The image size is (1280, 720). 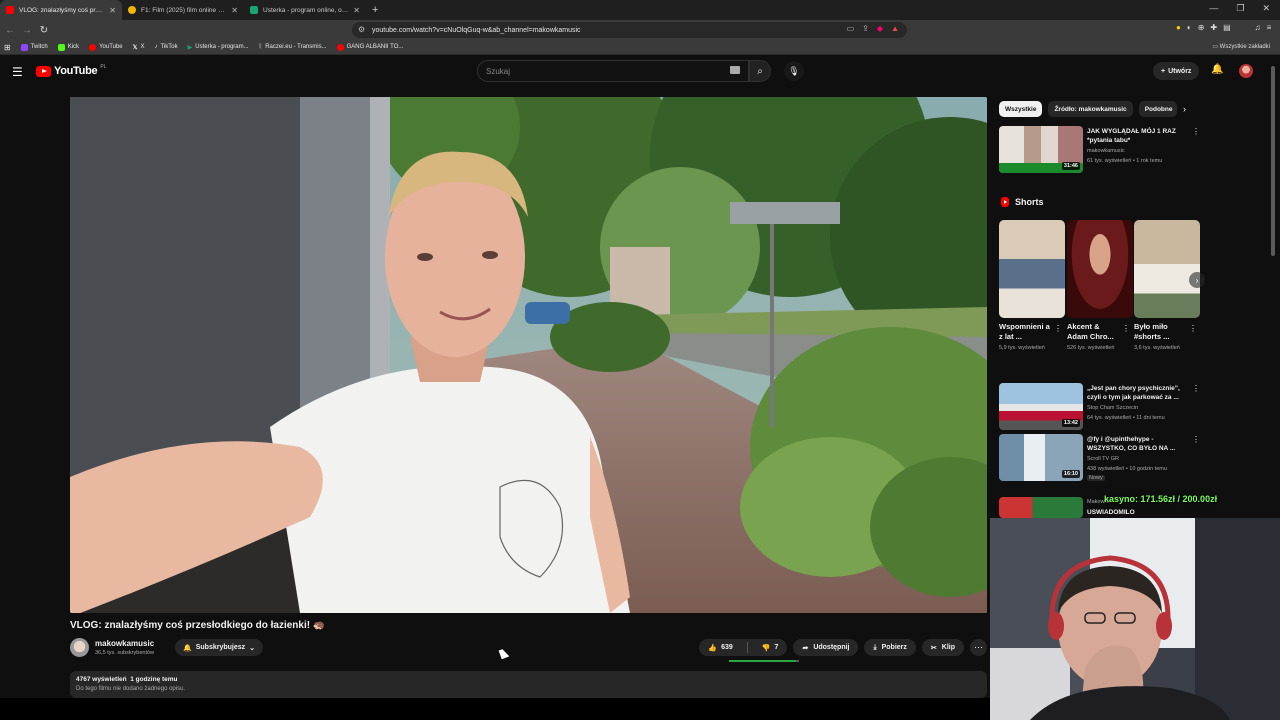 What do you see at coordinates (1240, 8) in the screenshot?
I see `maximize-icon: ❐` at bounding box center [1240, 8].